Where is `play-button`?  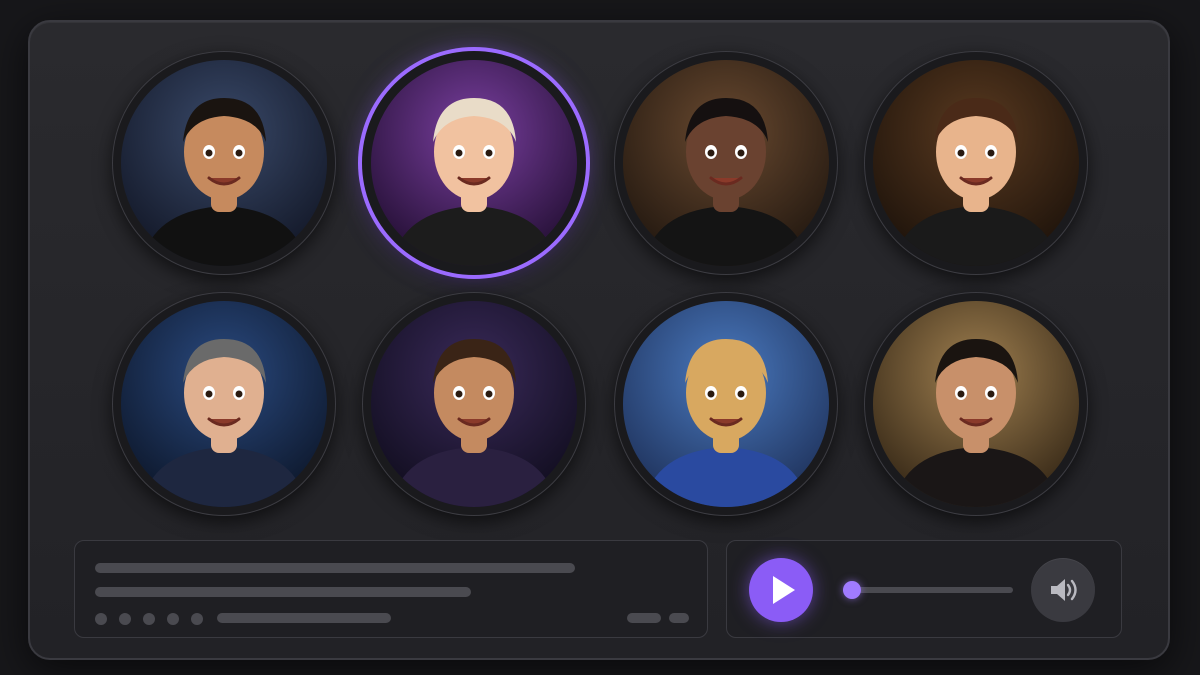
play-button is located at coordinates (781, 590).